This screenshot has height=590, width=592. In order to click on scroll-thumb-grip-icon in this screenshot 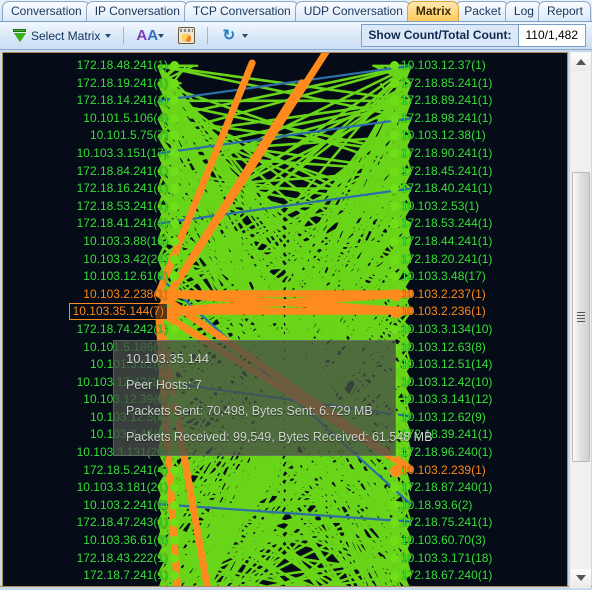, I will do `click(581, 317)`.